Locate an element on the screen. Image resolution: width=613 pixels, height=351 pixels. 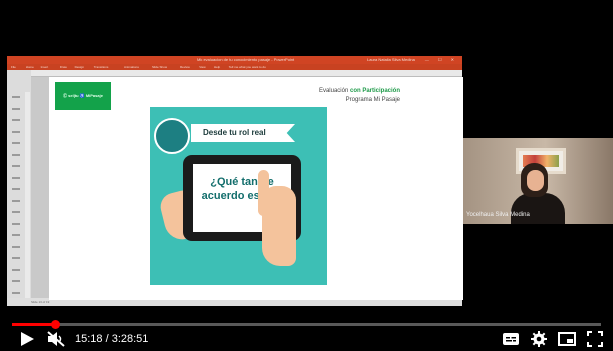
signed-in-user: Laura Natalia Silva Medina is located at coordinates (391, 59).